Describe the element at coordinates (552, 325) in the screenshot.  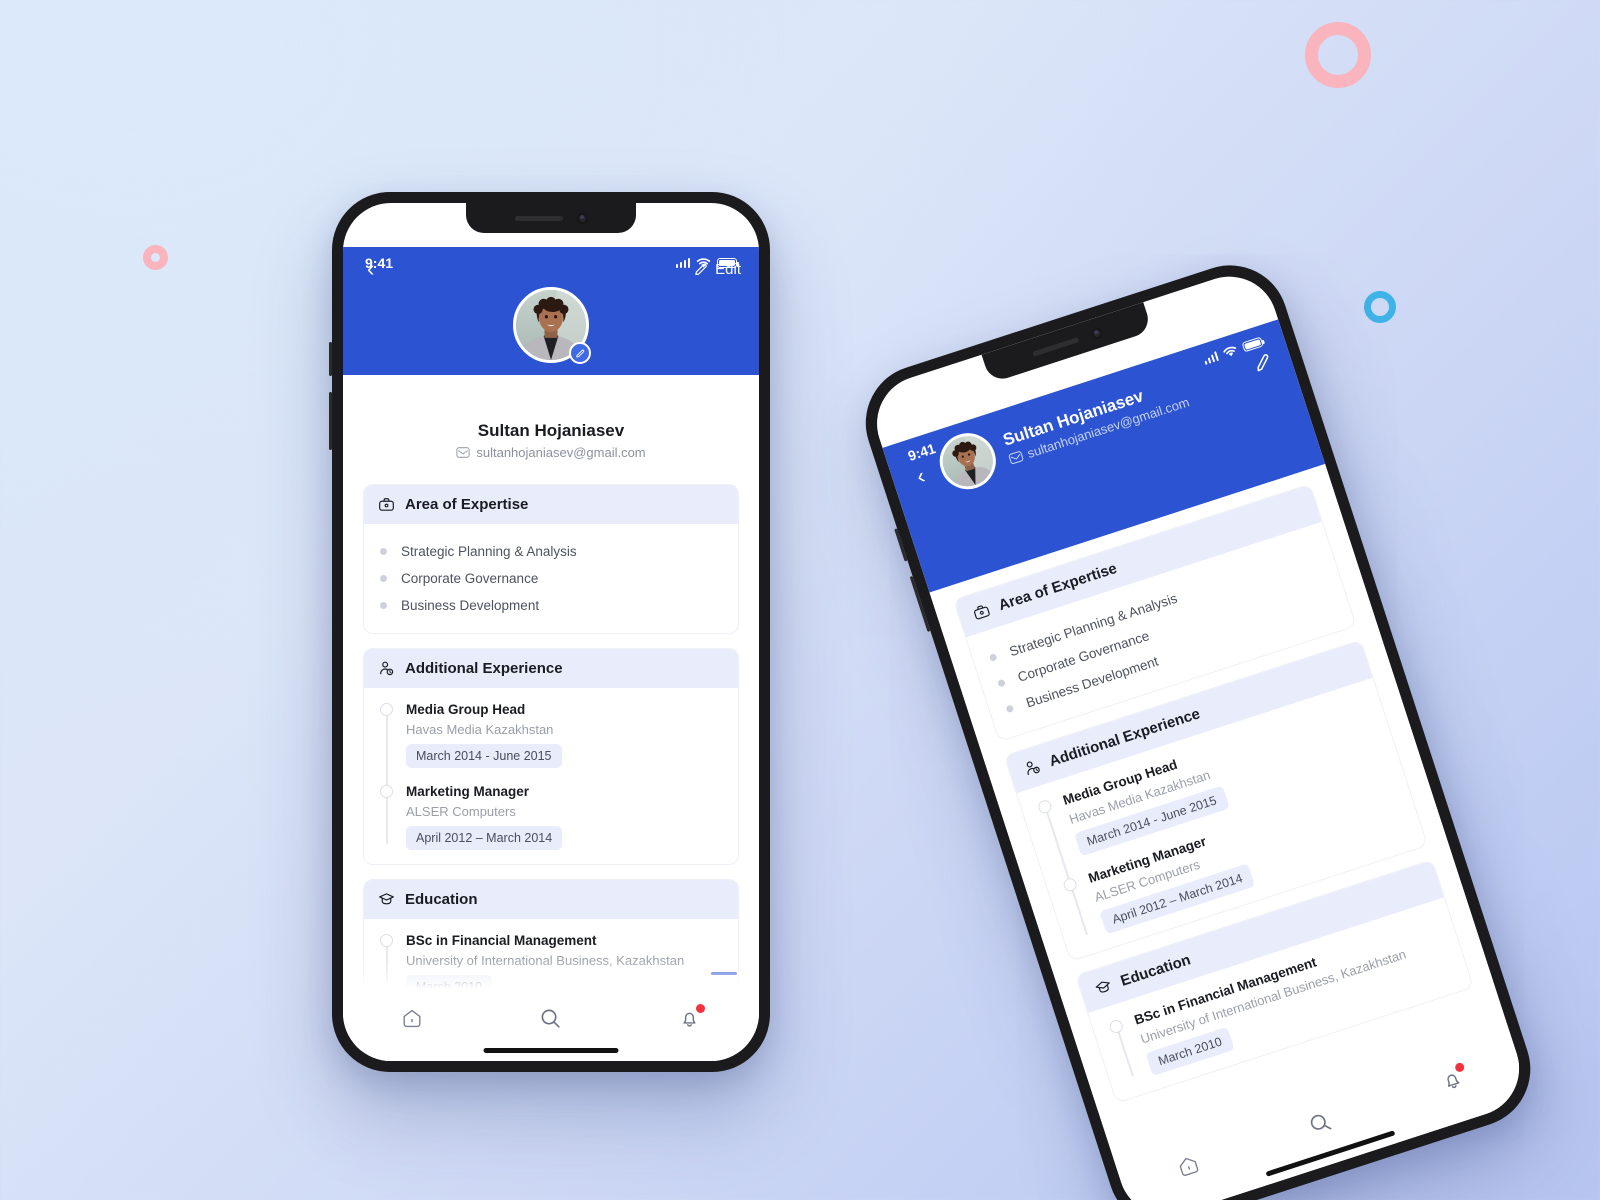
I see `avatar-container` at that location.